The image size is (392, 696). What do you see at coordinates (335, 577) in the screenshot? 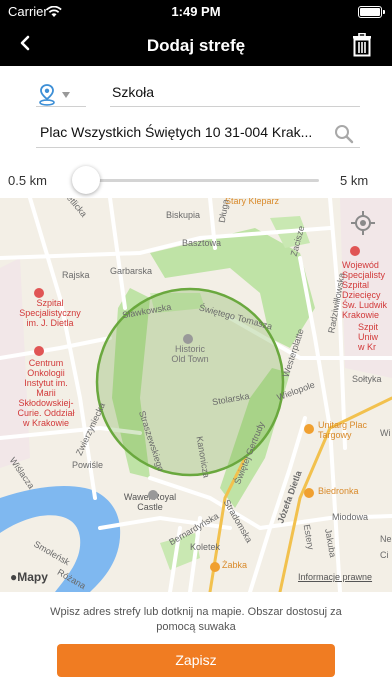
I see `legal-info-link: Informacje prawne` at bounding box center [335, 577].